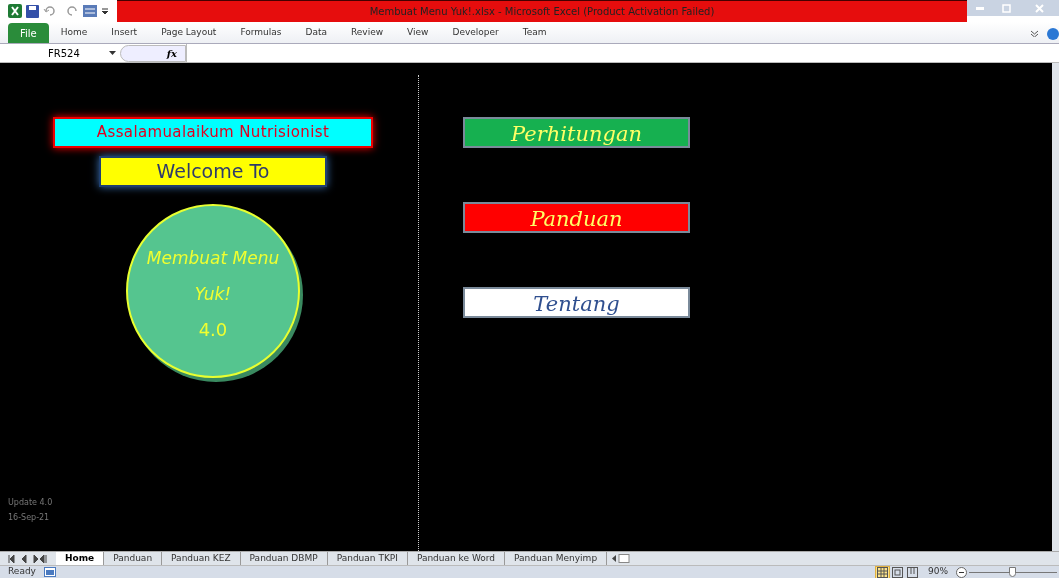  I want to click on save-icon, so click(32, 11).